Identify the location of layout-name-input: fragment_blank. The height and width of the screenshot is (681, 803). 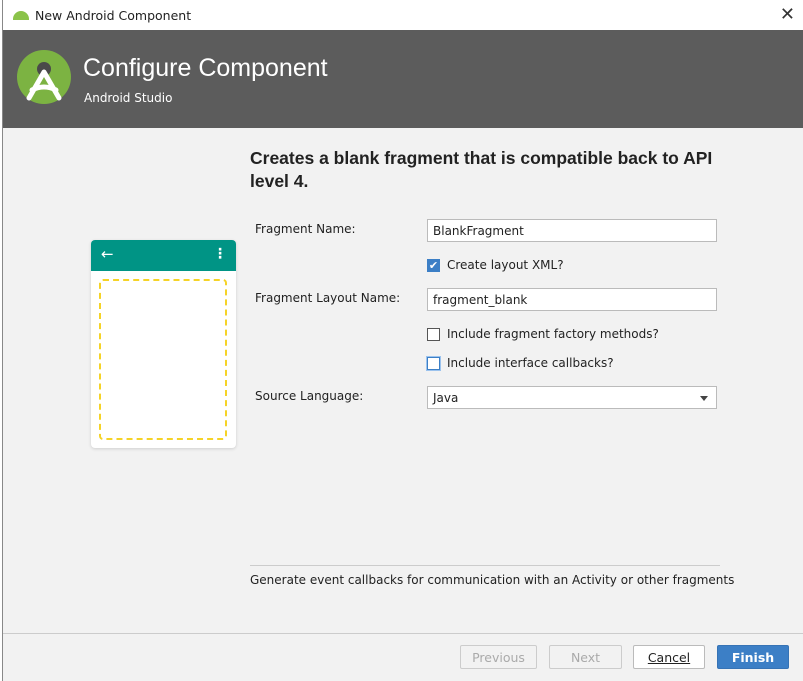
(572, 299).